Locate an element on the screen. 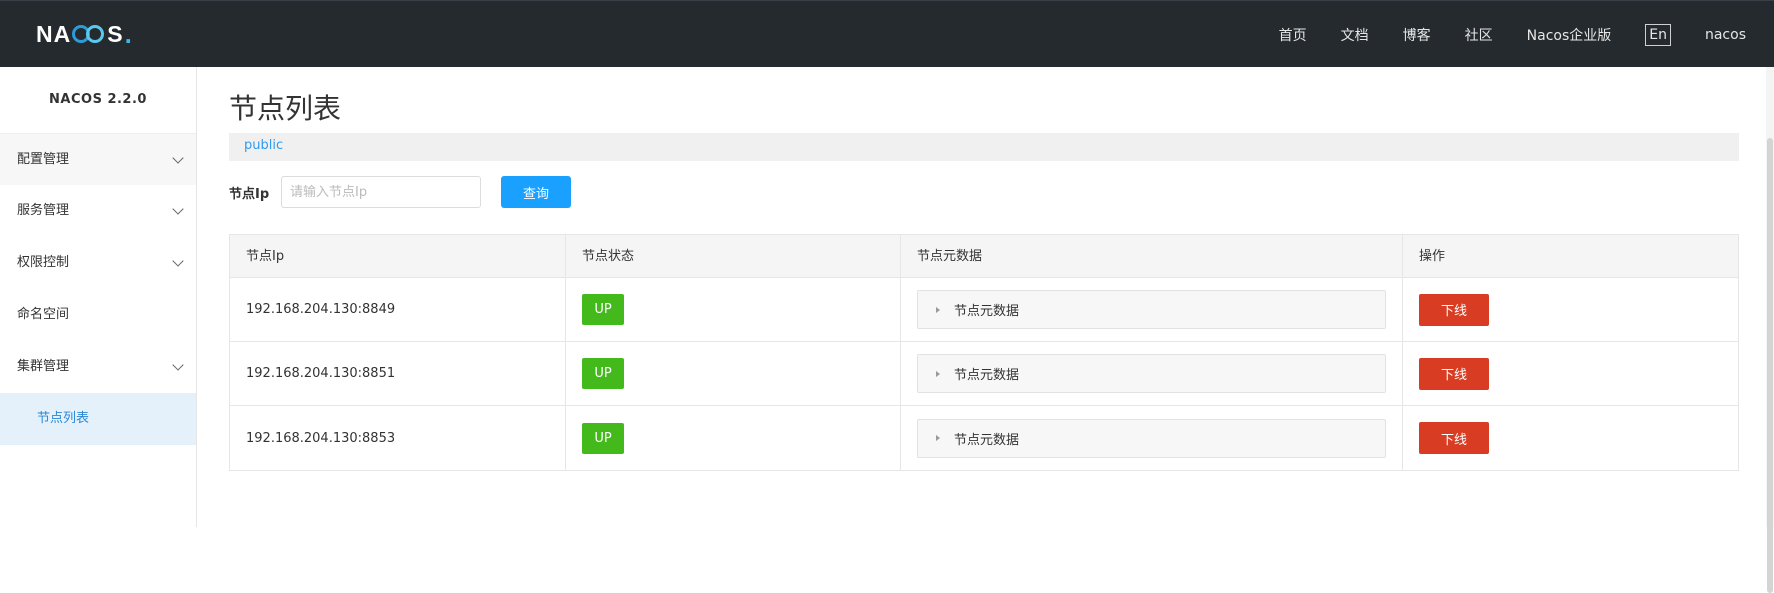  nav-community: 社区 is located at coordinates (1479, 35).